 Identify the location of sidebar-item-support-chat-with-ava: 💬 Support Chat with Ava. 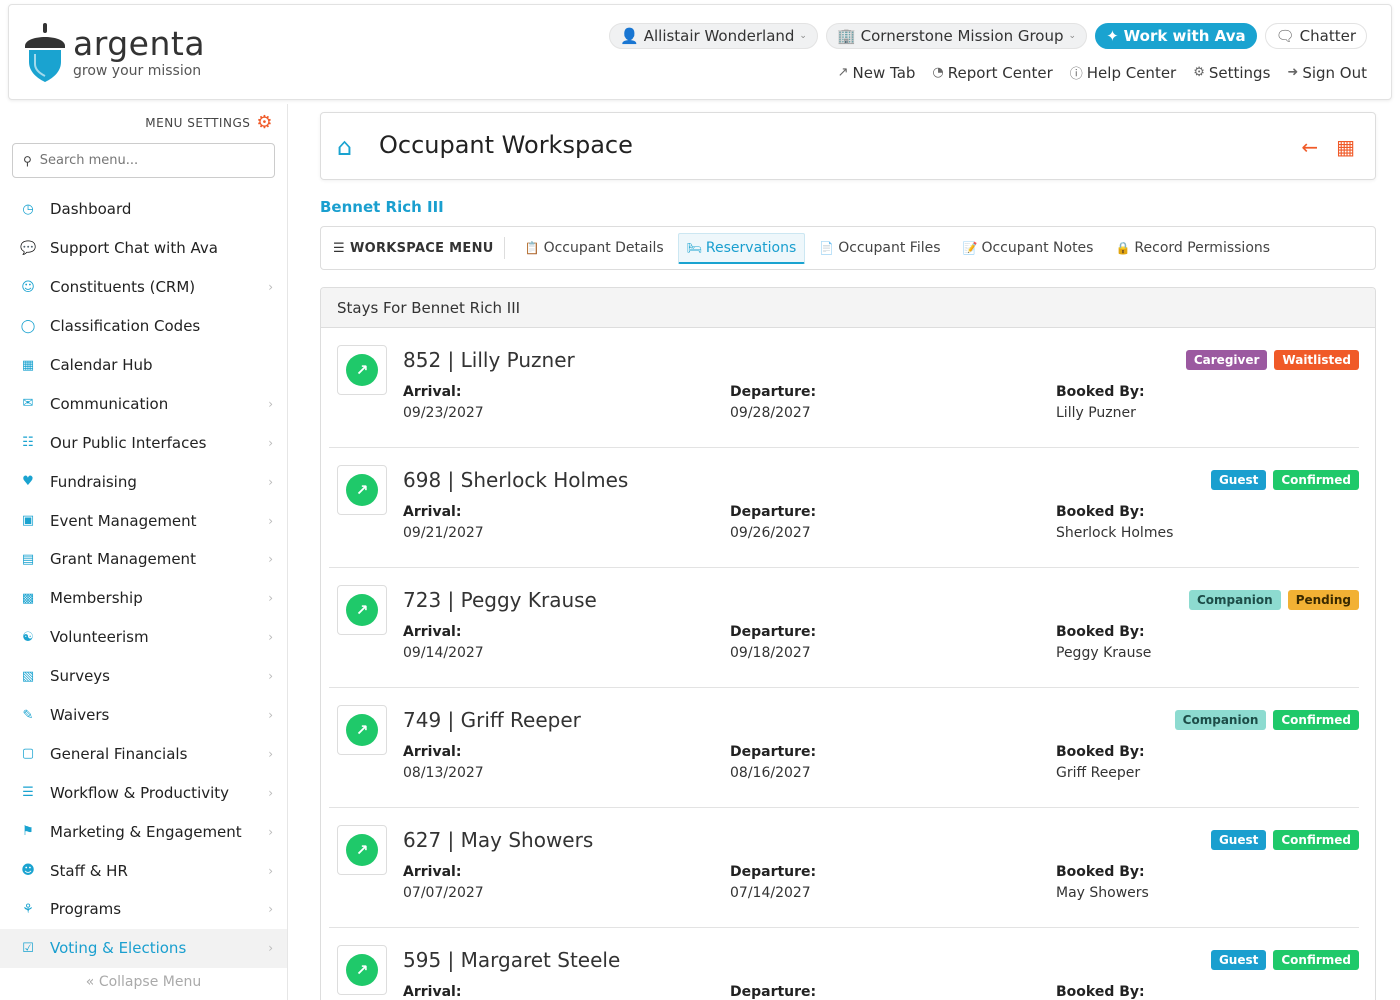
(143, 248).